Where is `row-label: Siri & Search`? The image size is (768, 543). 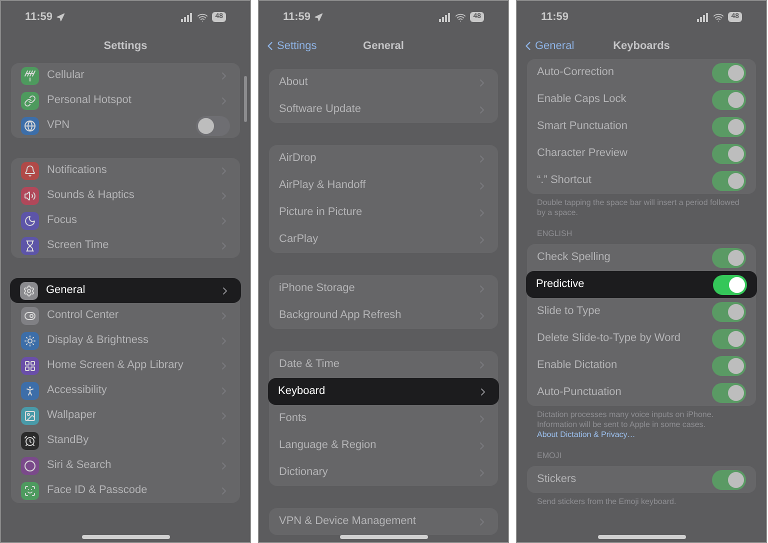 row-label: Siri & Search is located at coordinates (79, 466).